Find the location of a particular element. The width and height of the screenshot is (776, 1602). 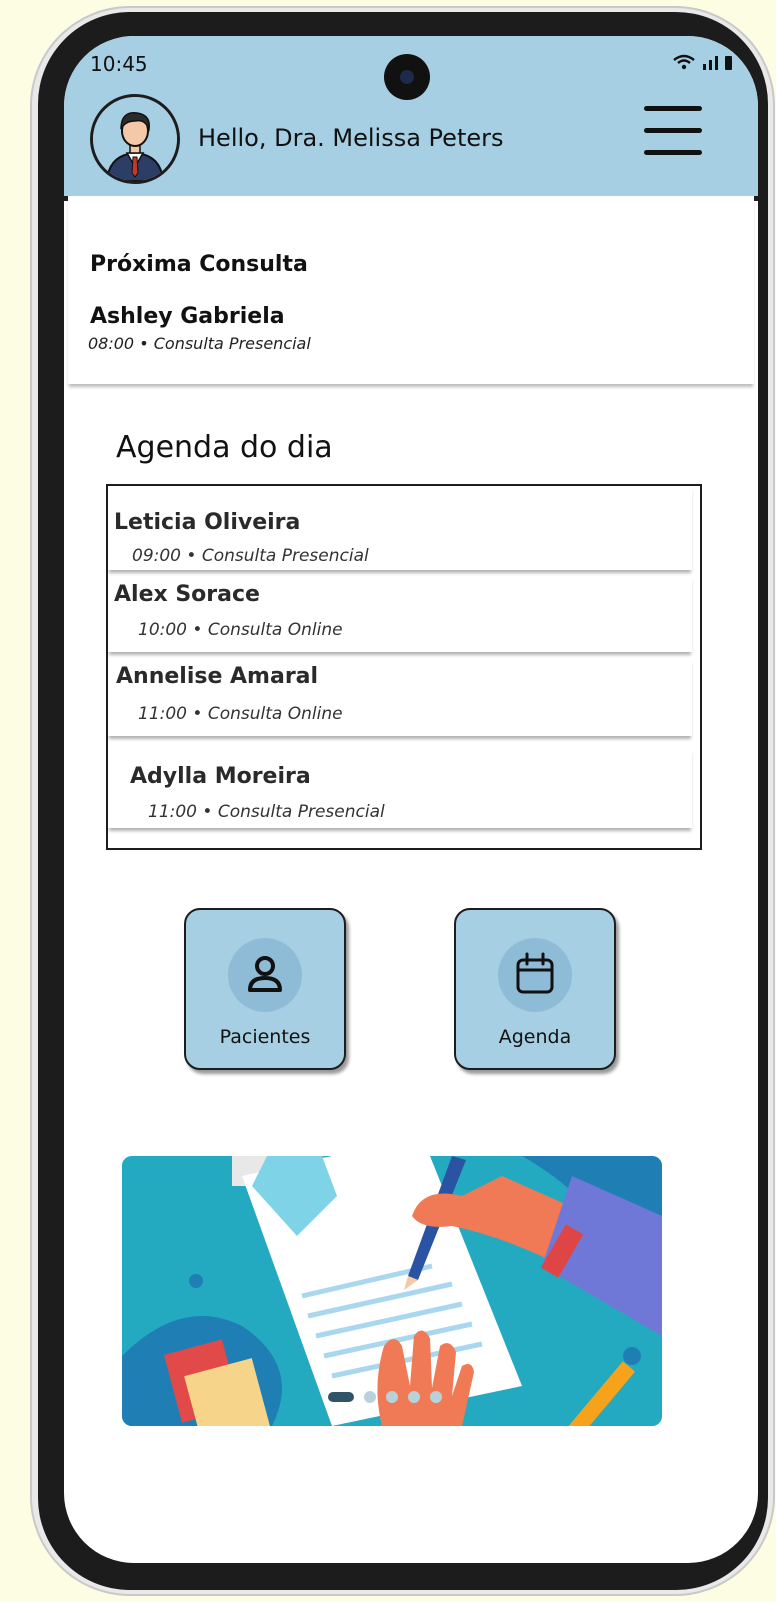

document-writing-illustration is located at coordinates (392, 1291).